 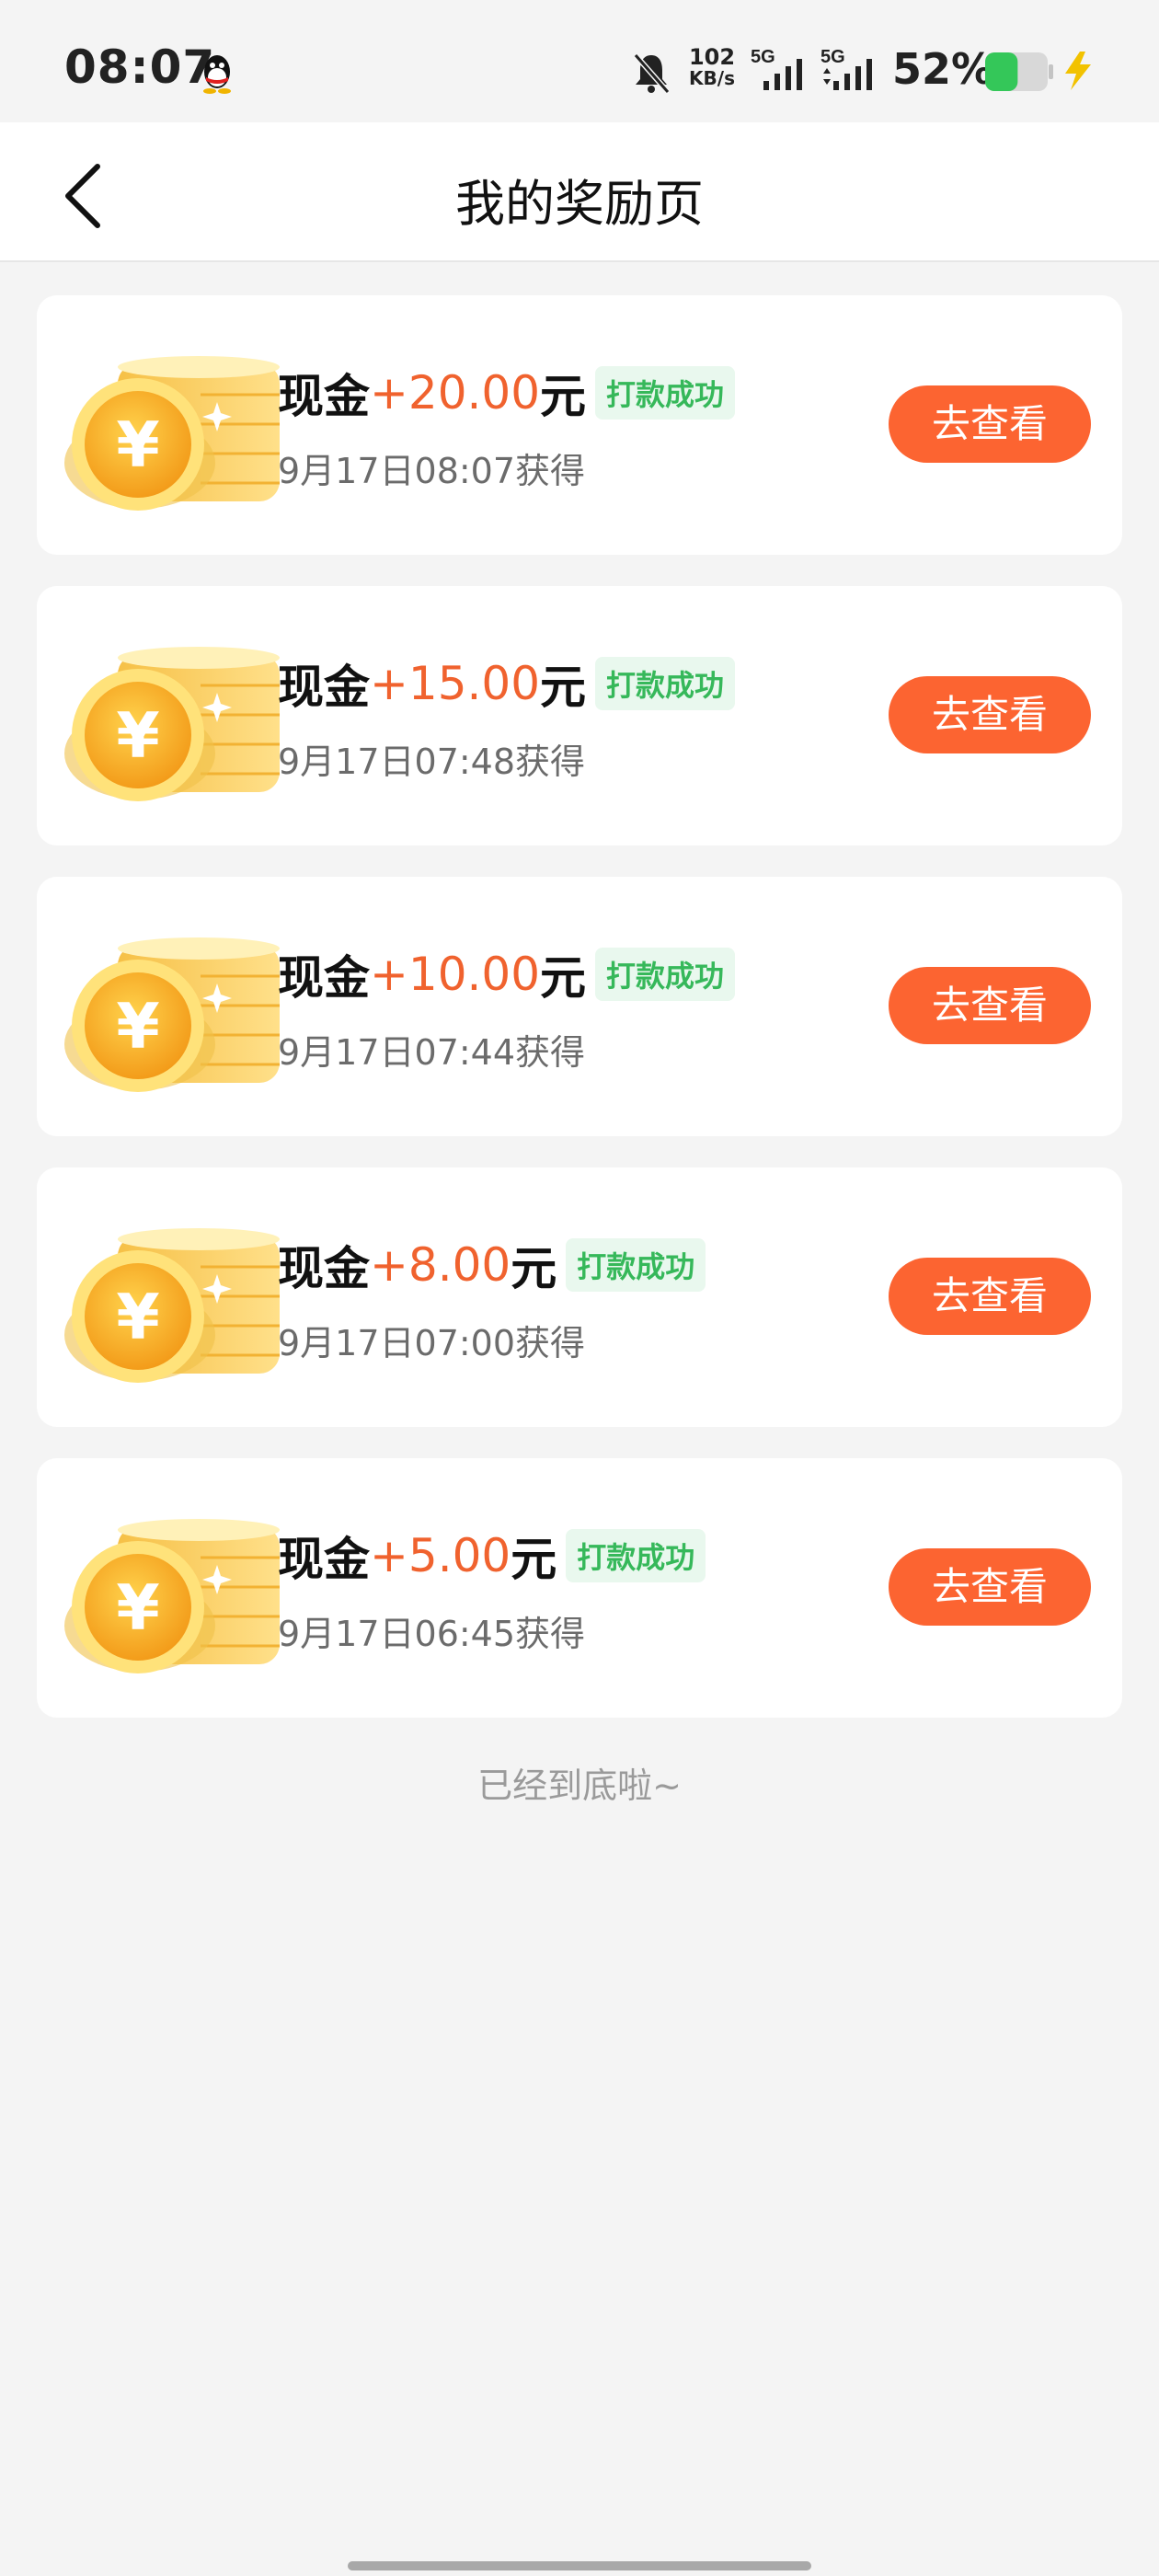 I want to click on reward-time: 9月17日07:48获得, so click(x=432, y=762).